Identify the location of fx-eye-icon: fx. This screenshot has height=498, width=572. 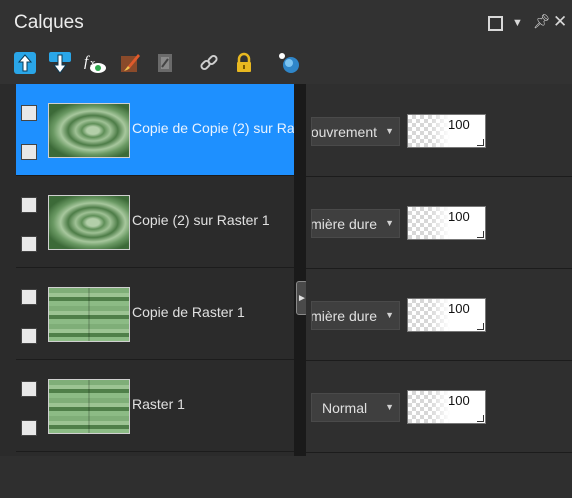
(95, 63).